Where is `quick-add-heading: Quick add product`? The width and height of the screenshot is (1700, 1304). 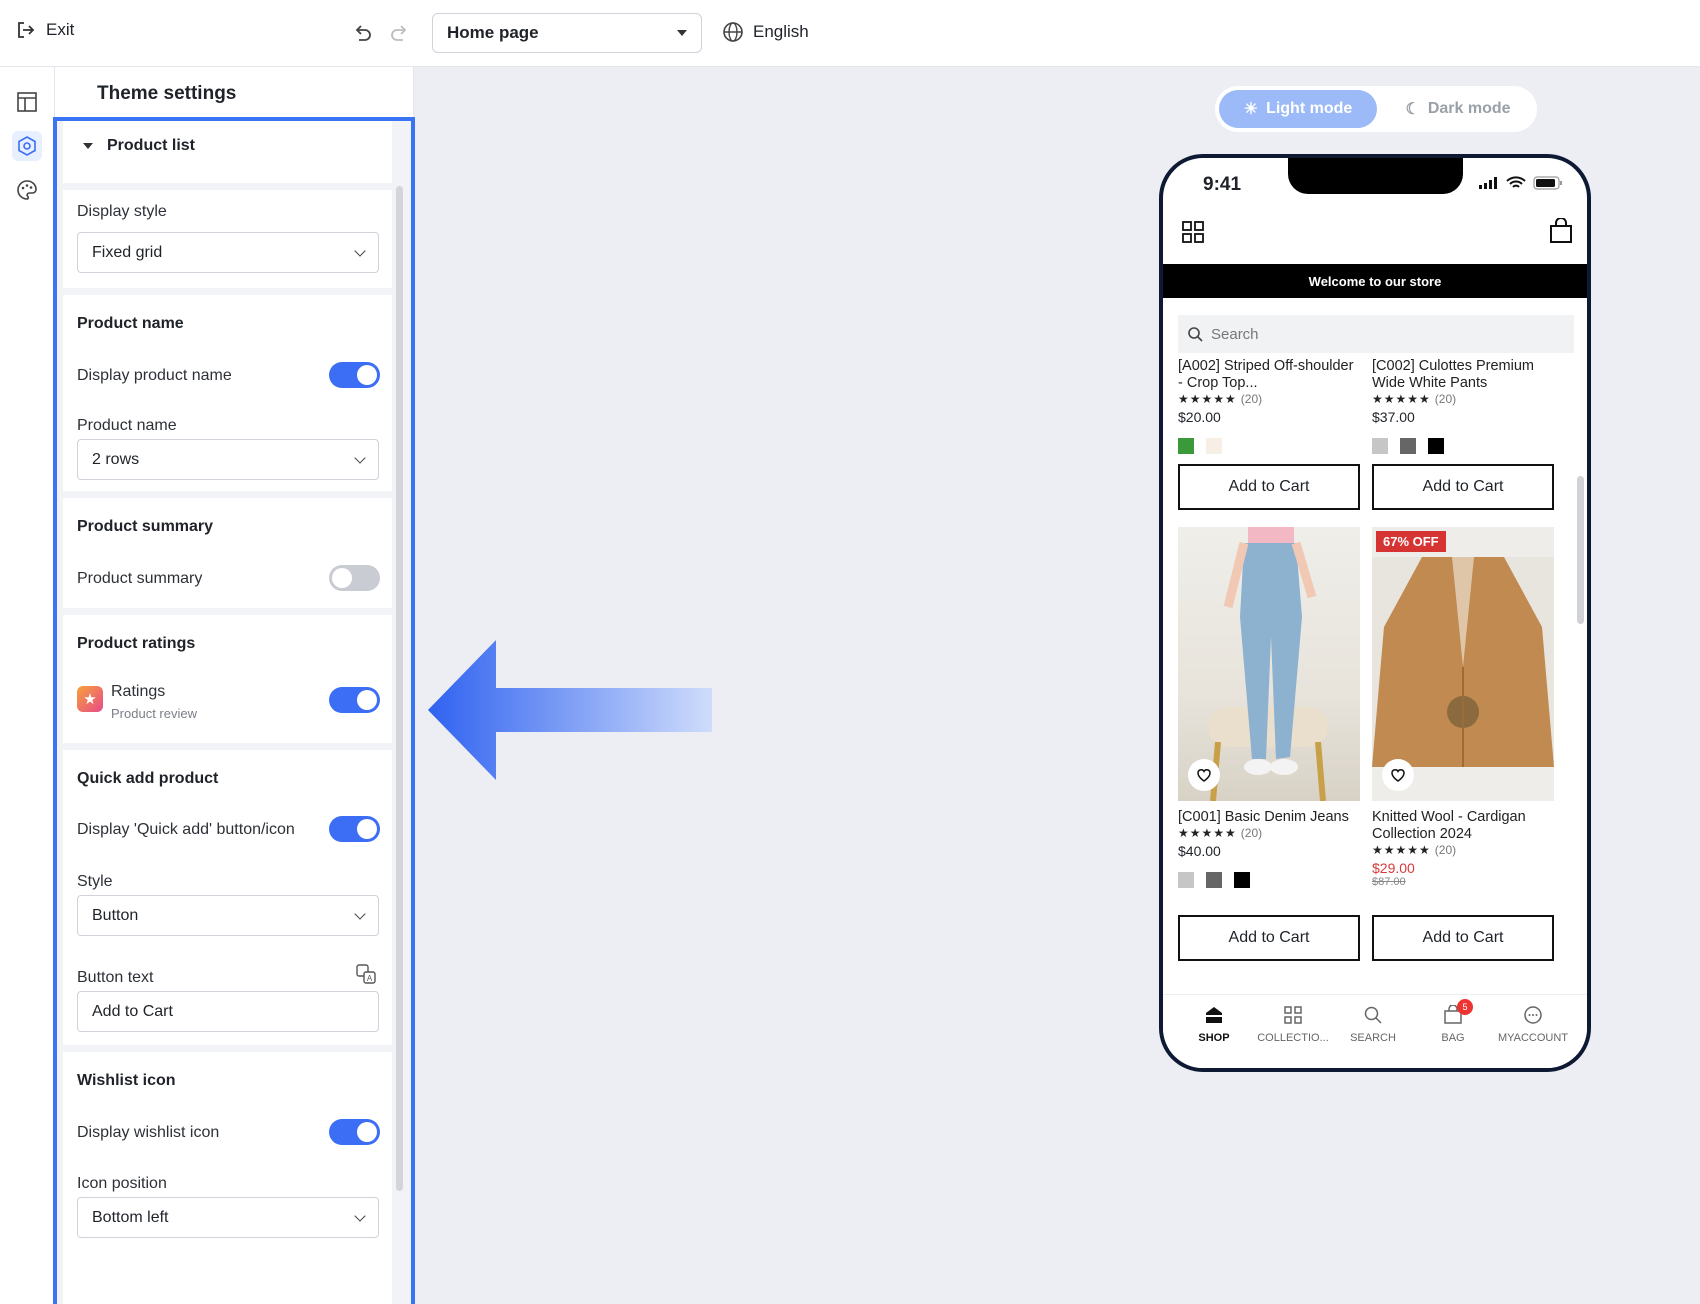
quick-add-heading: Quick add product is located at coordinates (148, 778).